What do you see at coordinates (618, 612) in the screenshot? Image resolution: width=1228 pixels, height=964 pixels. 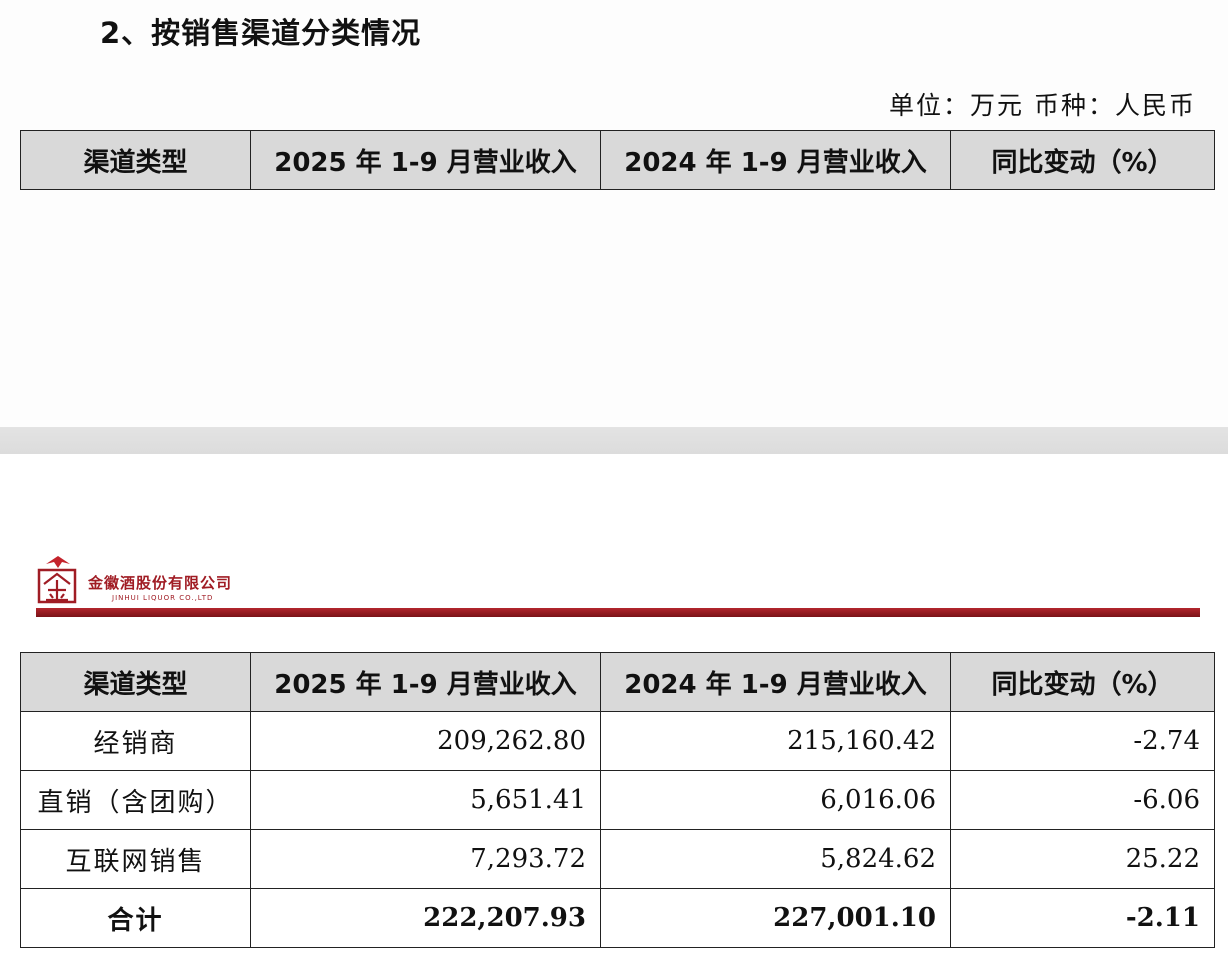 I see `brand-rule` at bounding box center [618, 612].